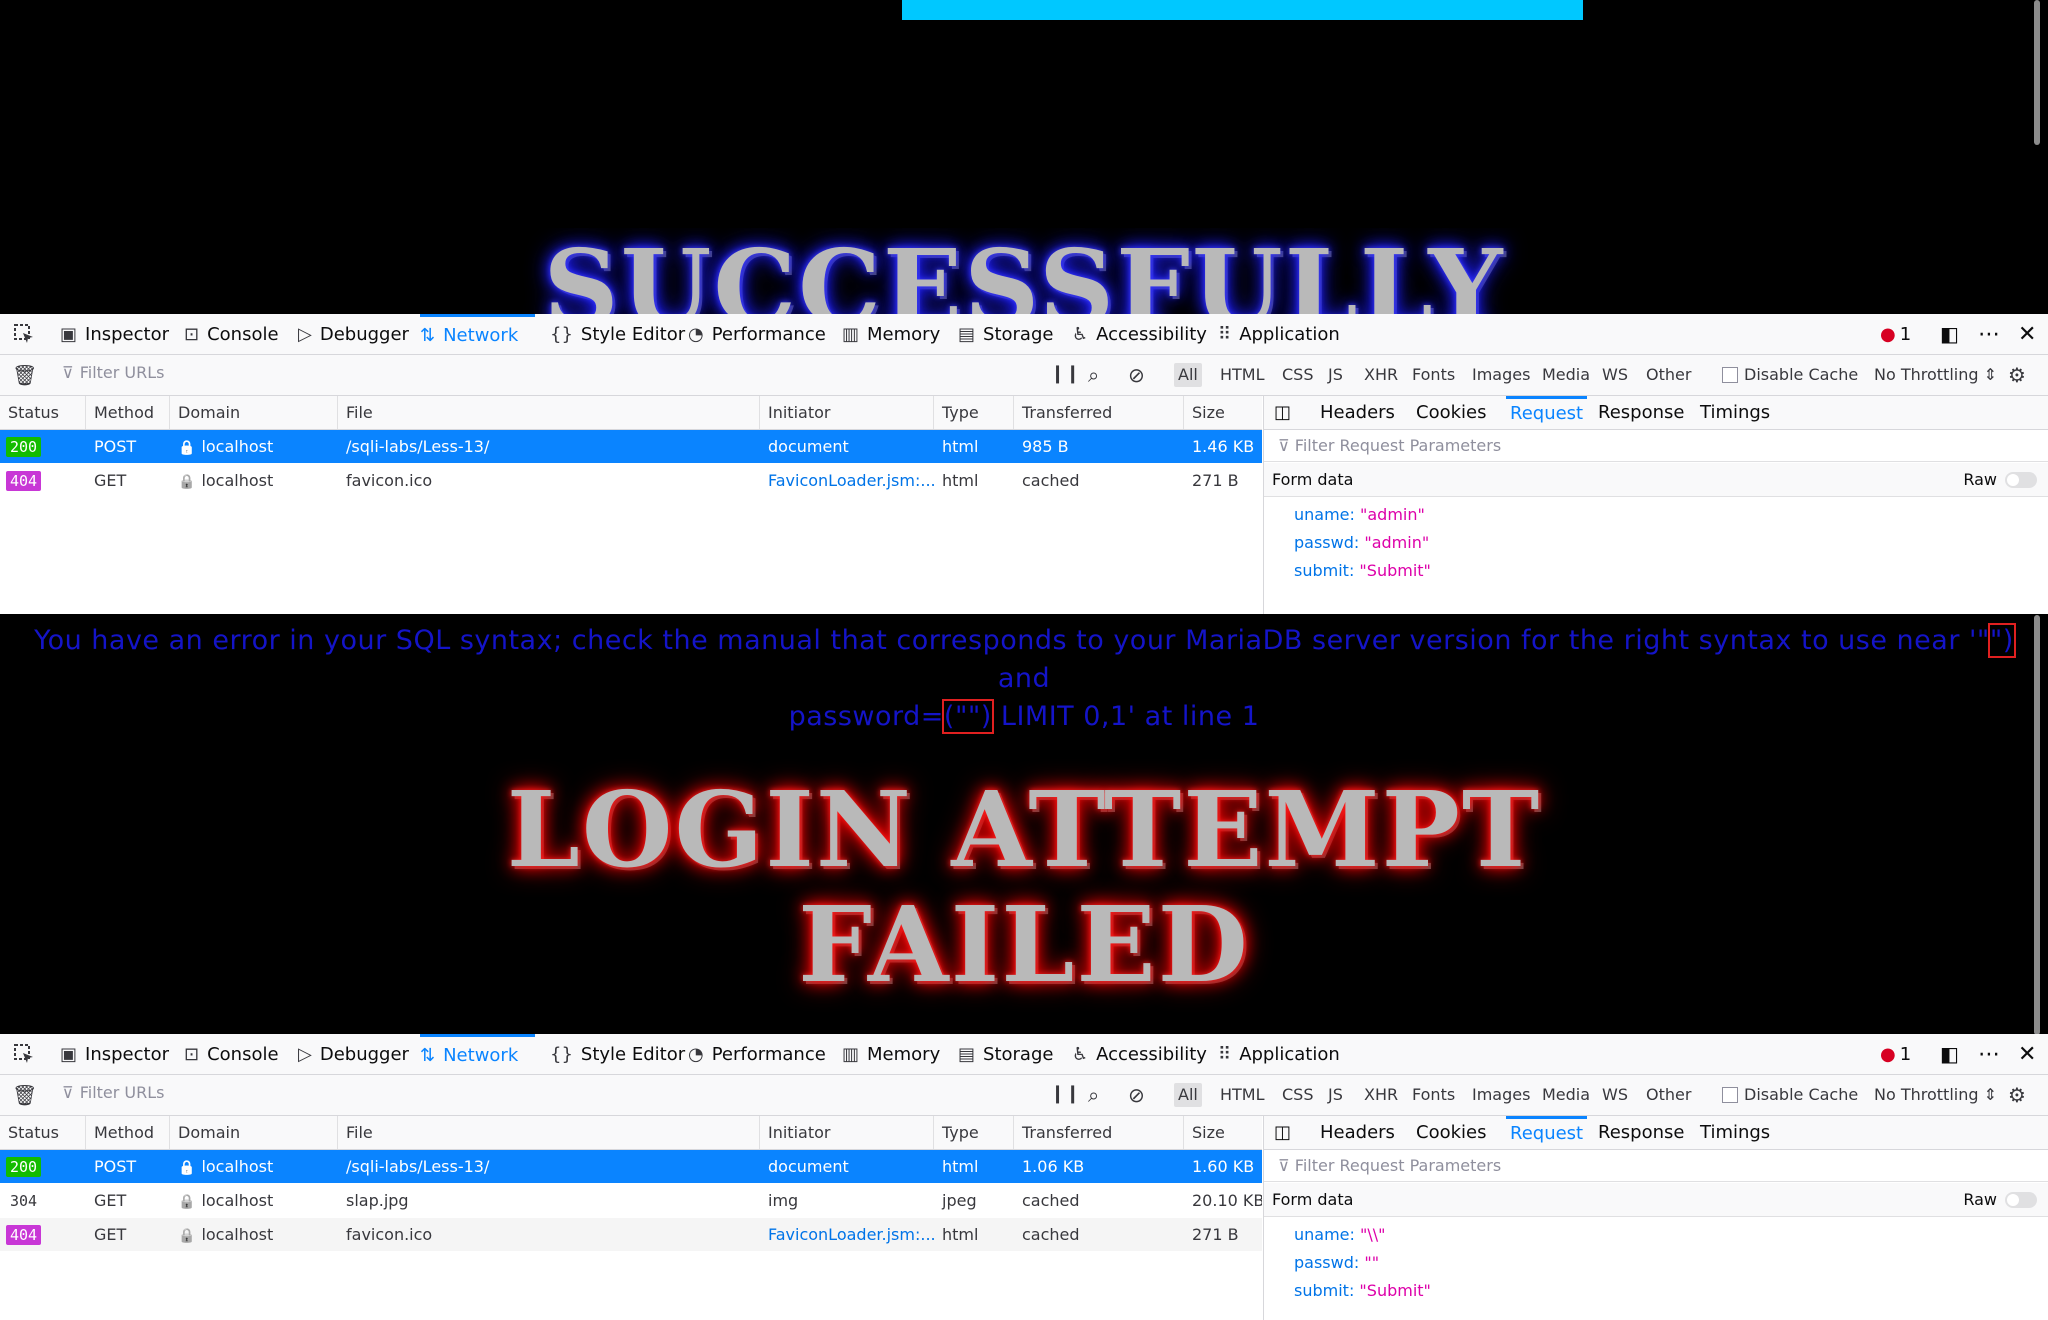 Image resolution: width=2048 pixels, height=1320 pixels. What do you see at coordinates (1381, 1095) in the screenshot?
I see `filter-type-xhr: XHR` at bounding box center [1381, 1095].